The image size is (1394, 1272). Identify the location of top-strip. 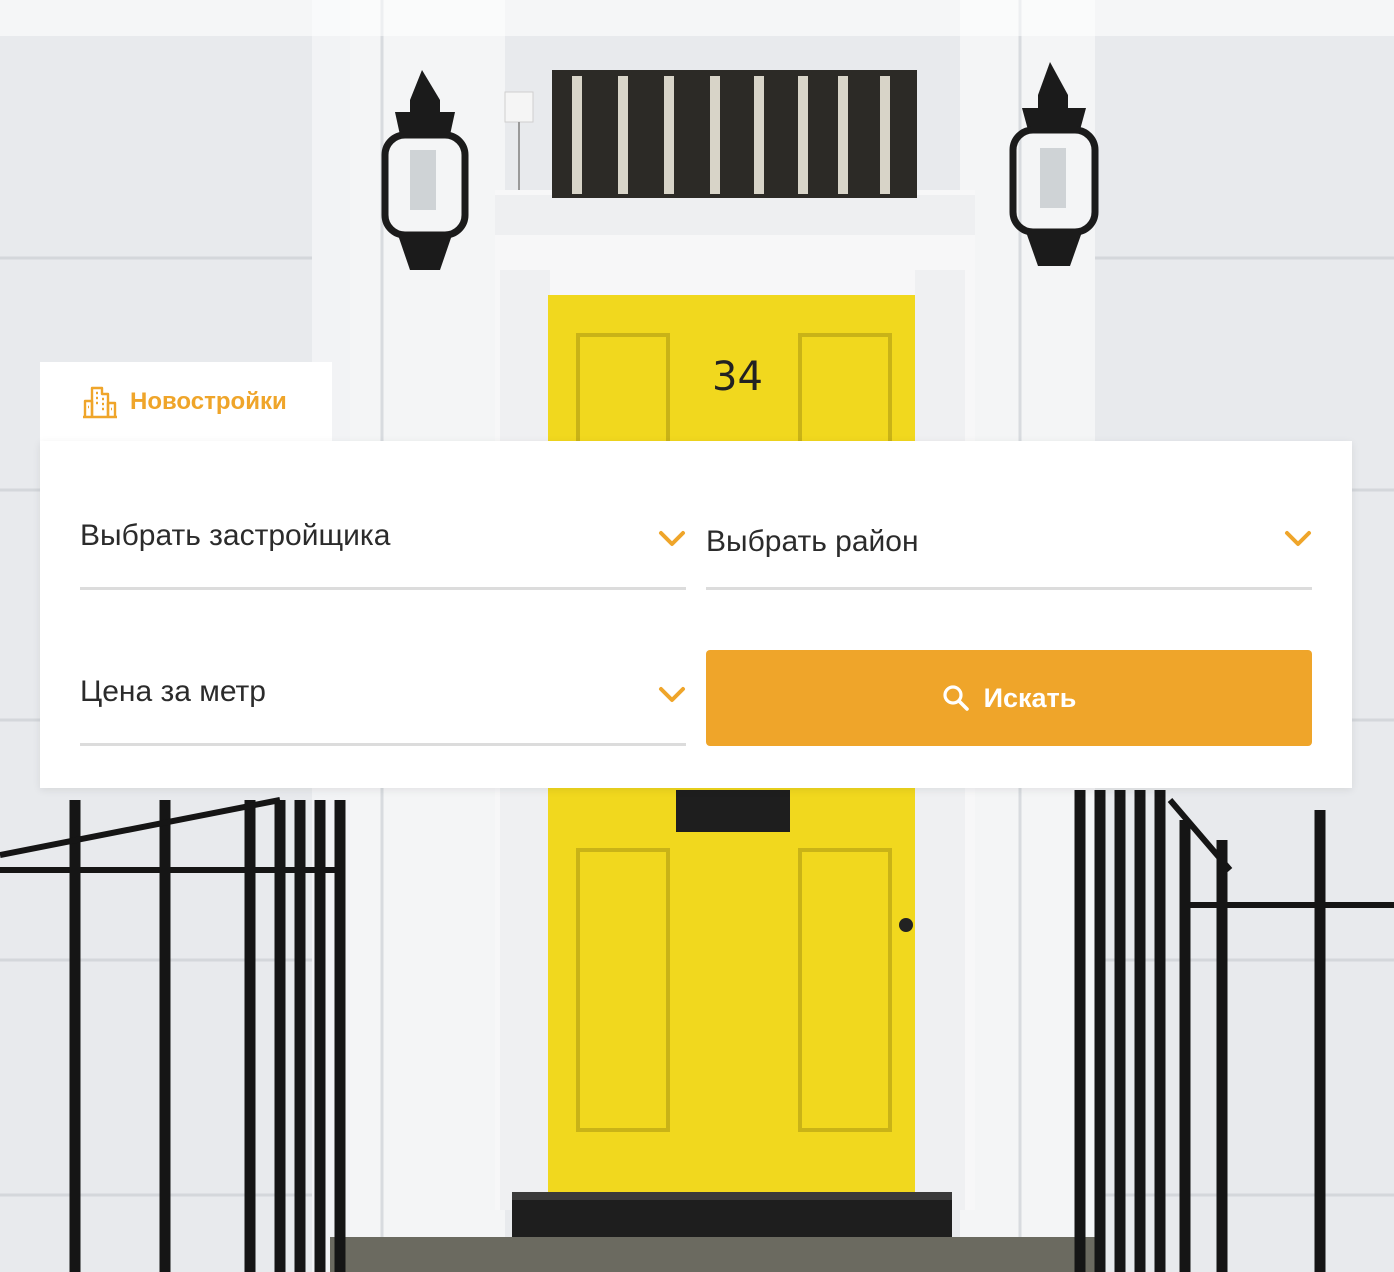
(697, 18).